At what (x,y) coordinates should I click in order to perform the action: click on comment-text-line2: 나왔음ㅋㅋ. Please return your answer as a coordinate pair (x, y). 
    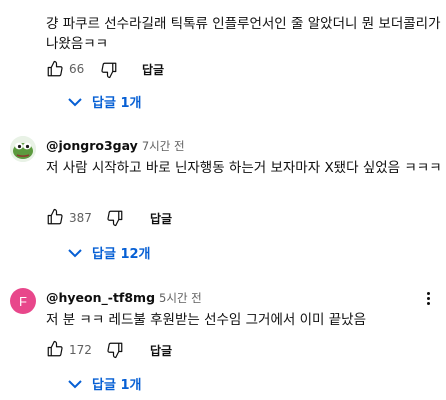
    Looking at the image, I should click on (77, 44).